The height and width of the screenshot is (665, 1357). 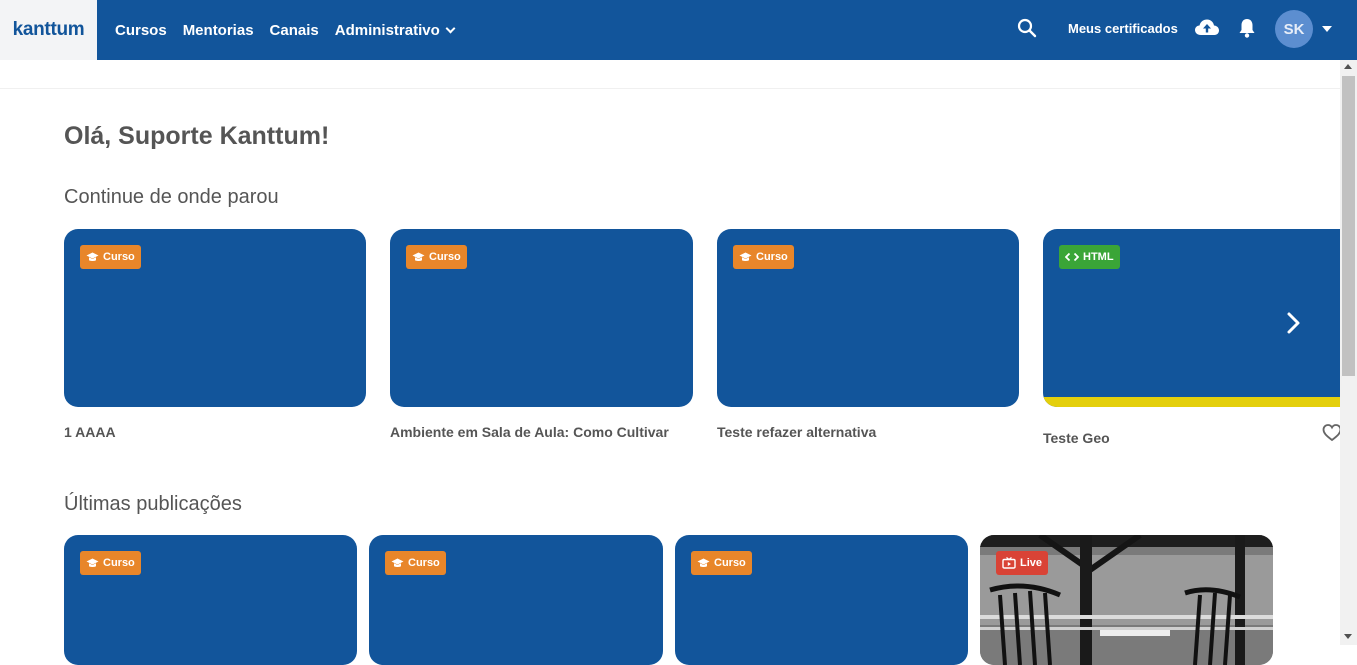 What do you see at coordinates (1027, 28) in the screenshot?
I see `search-icon` at bounding box center [1027, 28].